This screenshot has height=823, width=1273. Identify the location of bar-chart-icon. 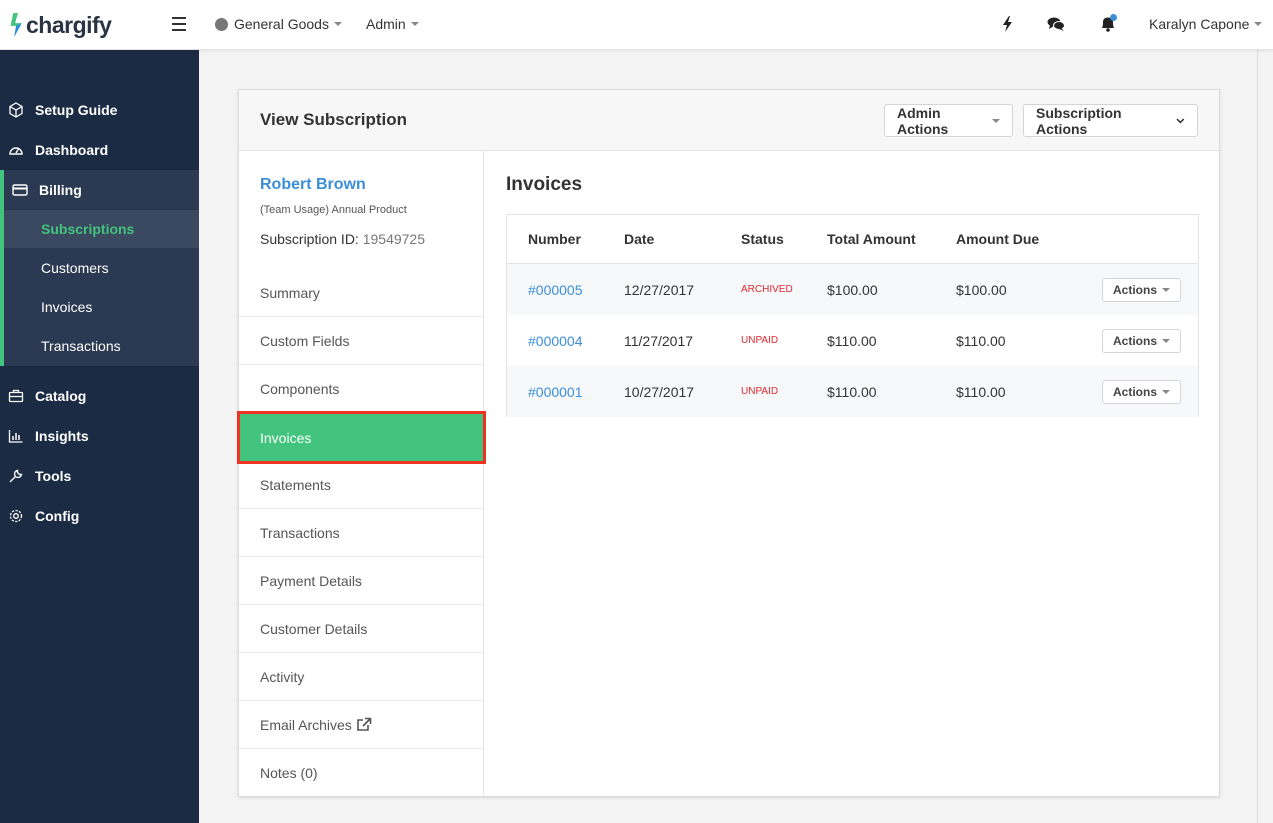
(15, 436).